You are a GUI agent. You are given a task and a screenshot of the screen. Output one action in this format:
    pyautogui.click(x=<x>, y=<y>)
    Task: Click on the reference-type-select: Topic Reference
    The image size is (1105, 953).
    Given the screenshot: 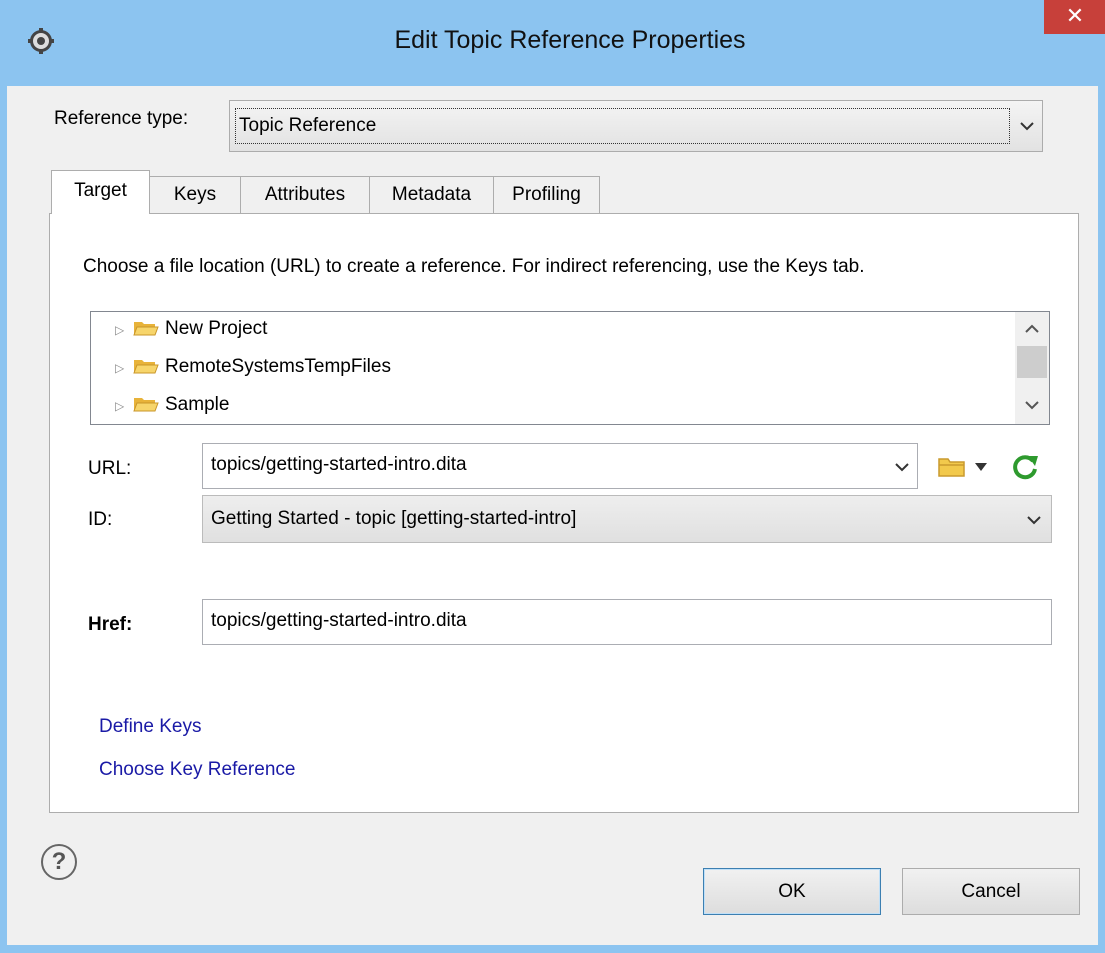 What is the action you would take?
    pyautogui.click(x=636, y=126)
    